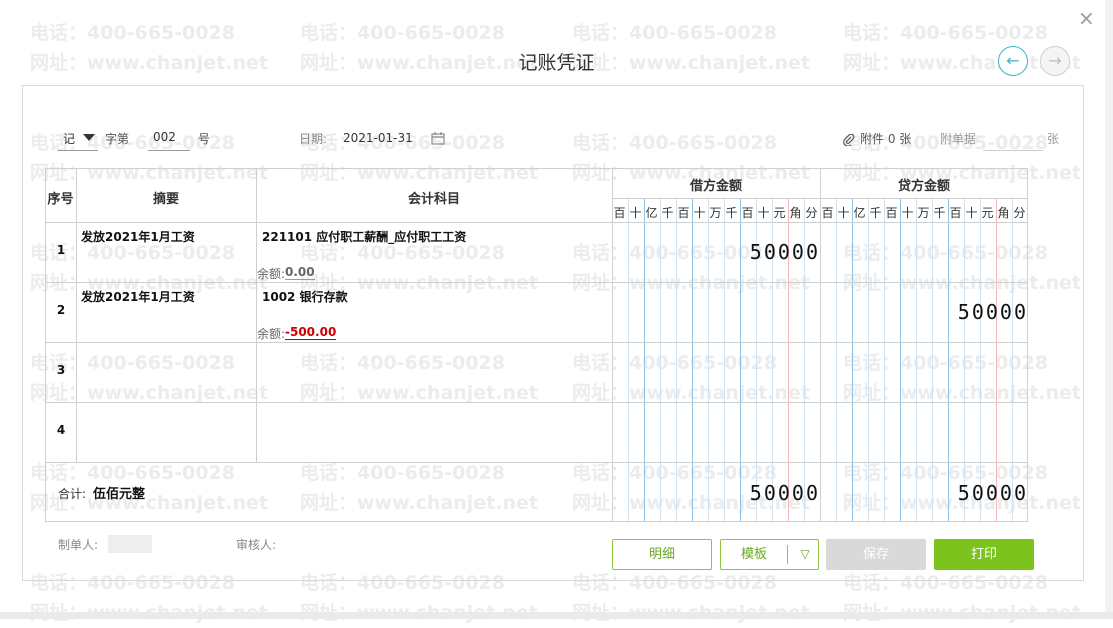  What do you see at coordinates (433, 199) in the screenshot?
I see `col-header-account: 会计科目` at bounding box center [433, 199].